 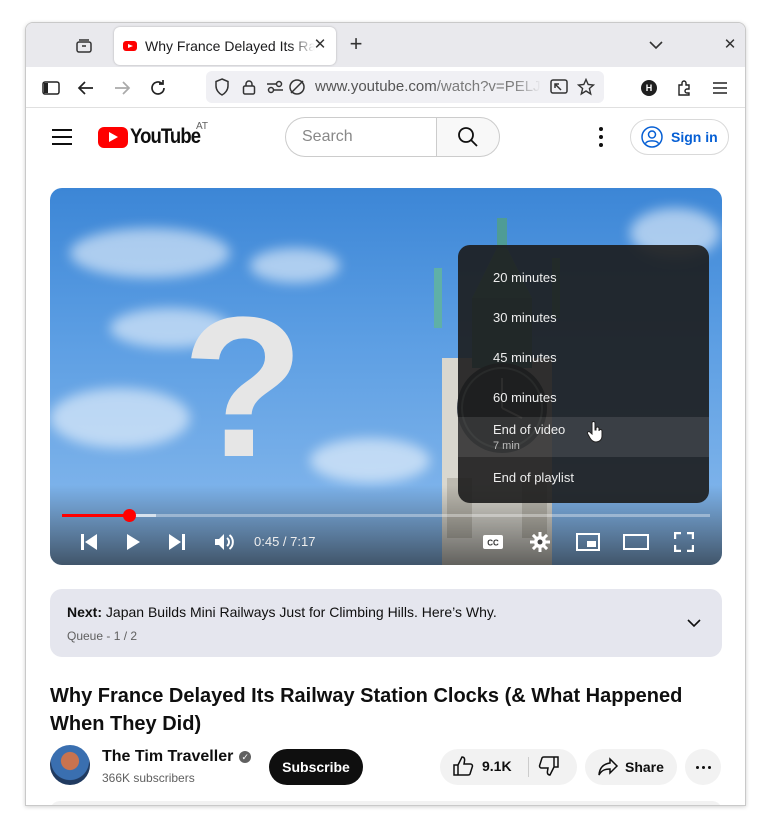 I want to click on sleep-timer-option: 60 minutes, so click(x=583, y=397).